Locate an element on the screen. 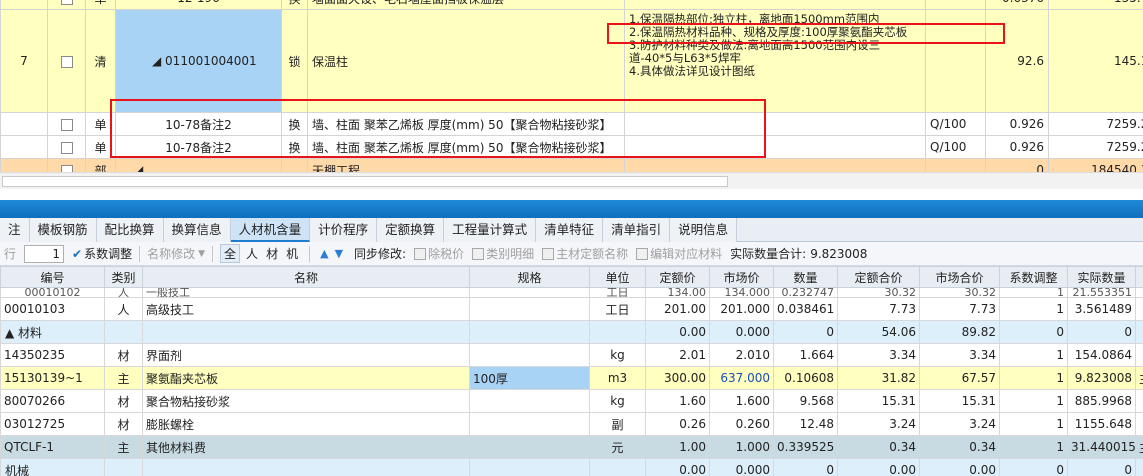  move-up-icon: ▲ is located at coordinates (324, 253).